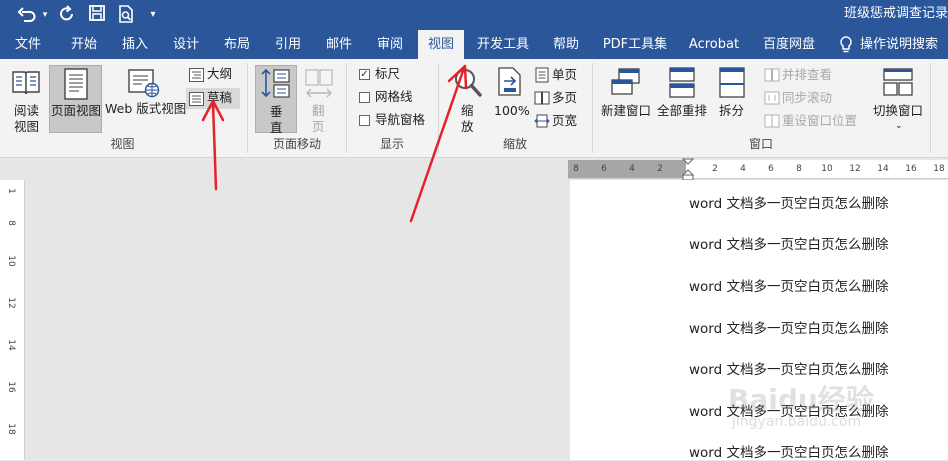 This screenshot has height=461, width=948. Describe the element at coordinates (503, 44) in the screenshot. I see `tab-developer: 开发工具` at that location.